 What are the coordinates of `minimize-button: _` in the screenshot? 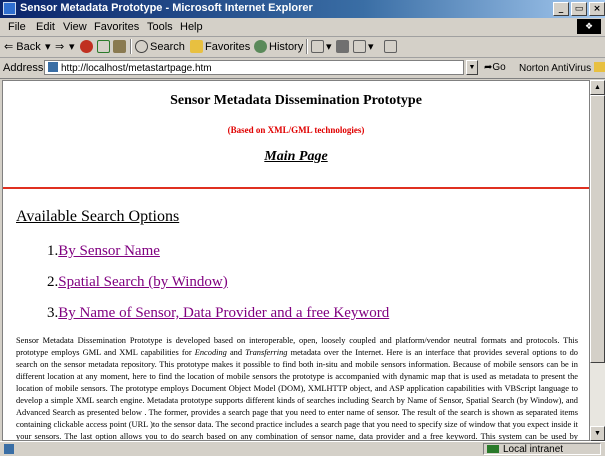 It's located at (561, 9).